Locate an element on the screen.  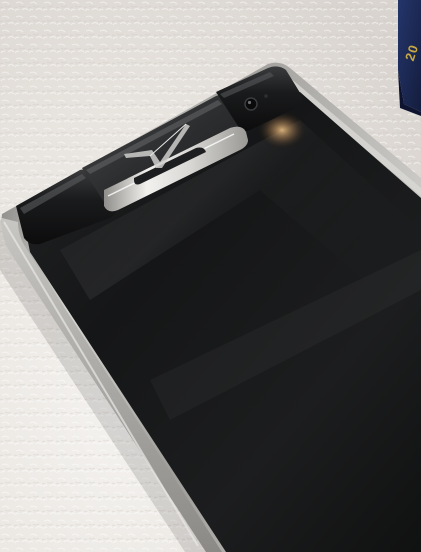
proximity-sensor-icon is located at coordinates (266, 96).